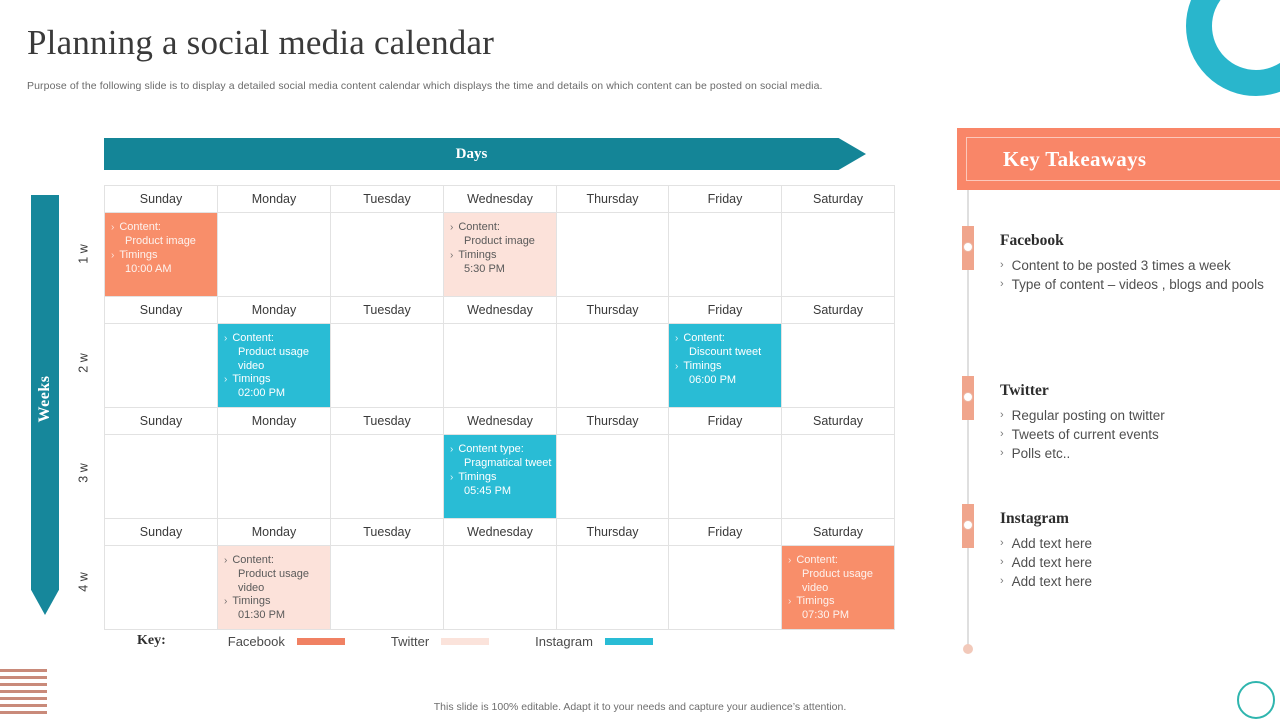  What do you see at coordinates (826, 615) in the screenshot?
I see `event-timing-value: 07:30 PM` at bounding box center [826, 615].